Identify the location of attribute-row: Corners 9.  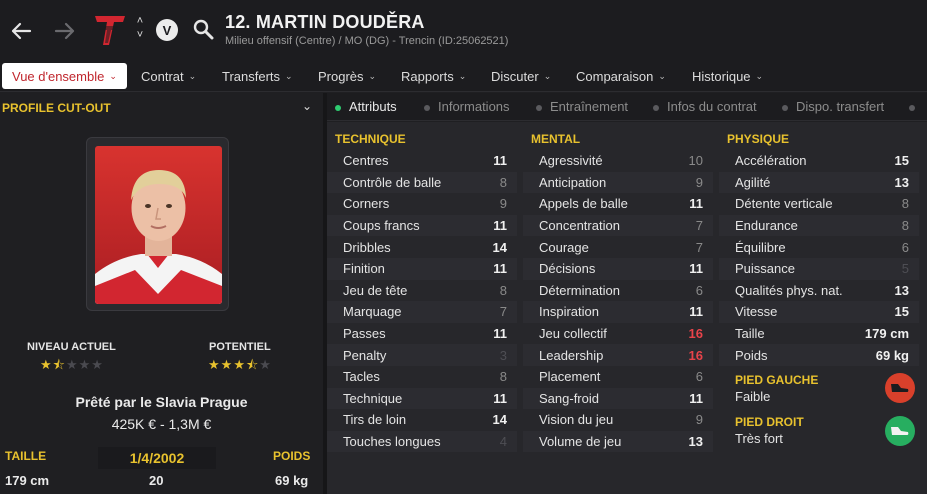
(422, 204).